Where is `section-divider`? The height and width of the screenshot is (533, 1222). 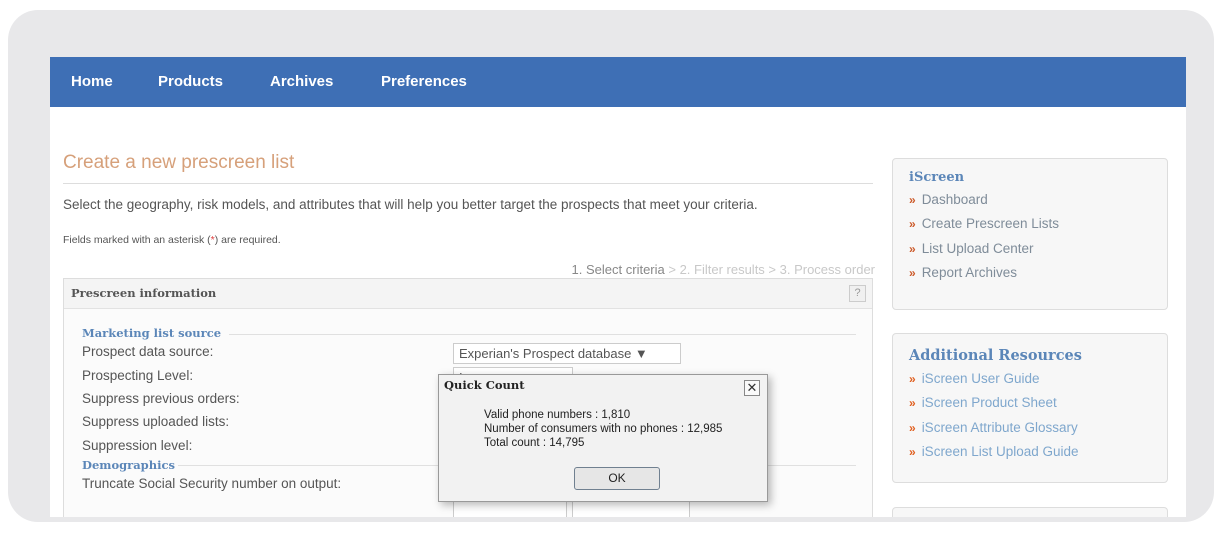
section-divider is located at coordinates (542, 334).